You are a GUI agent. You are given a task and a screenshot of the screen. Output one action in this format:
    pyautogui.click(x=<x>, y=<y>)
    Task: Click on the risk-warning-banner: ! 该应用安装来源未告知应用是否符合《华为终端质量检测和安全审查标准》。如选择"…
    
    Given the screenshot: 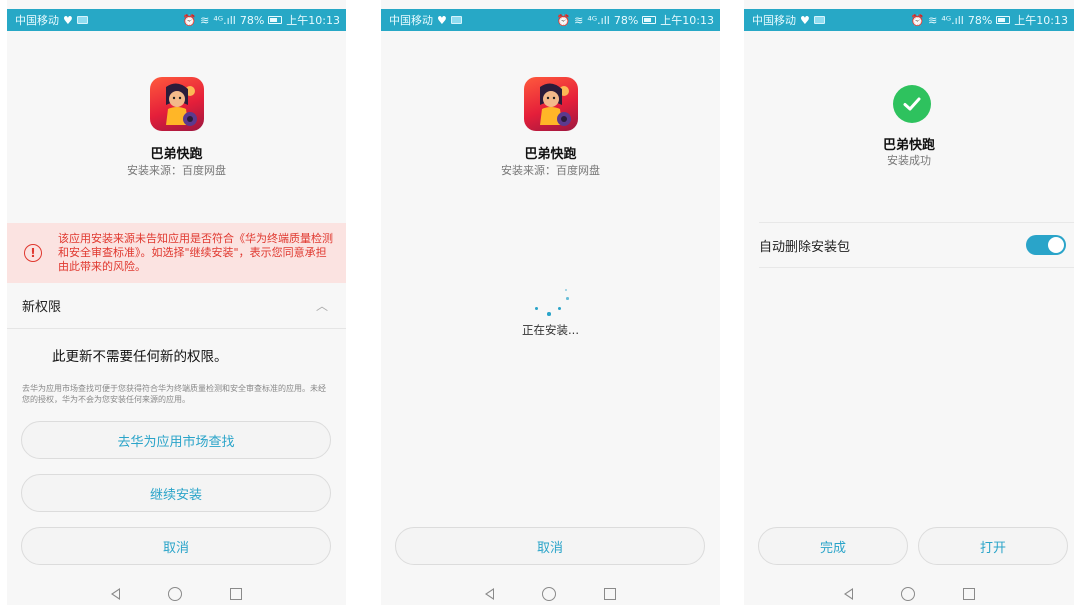 What is the action you would take?
    pyautogui.click(x=176, y=253)
    